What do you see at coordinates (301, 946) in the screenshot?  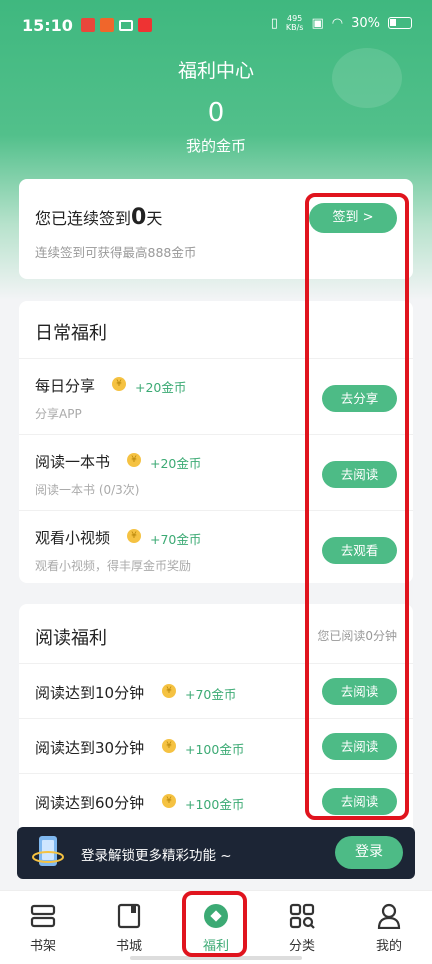 I see `tab-label: 分类` at bounding box center [301, 946].